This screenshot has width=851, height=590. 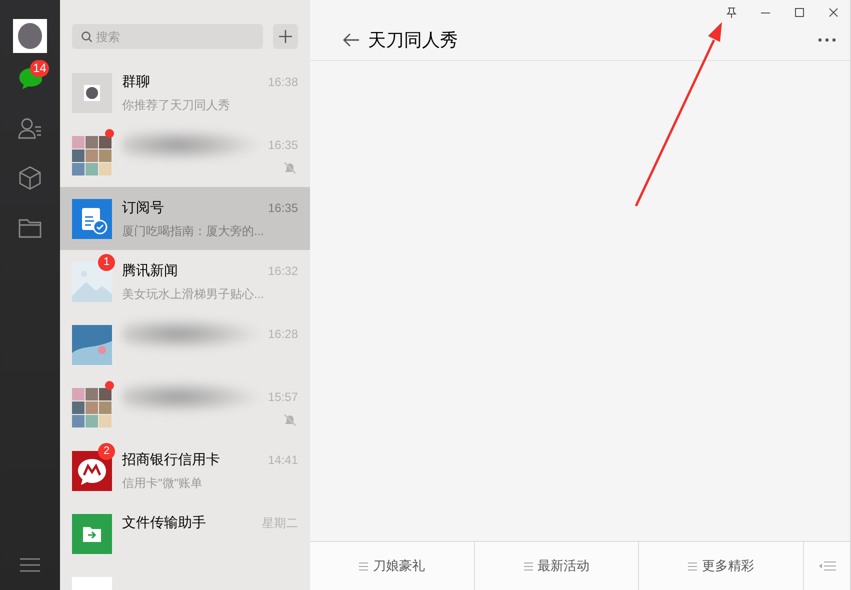 What do you see at coordinates (557, 566) in the screenshot?
I see `menu-tab: 最新活动` at bounding box center [557, 566].